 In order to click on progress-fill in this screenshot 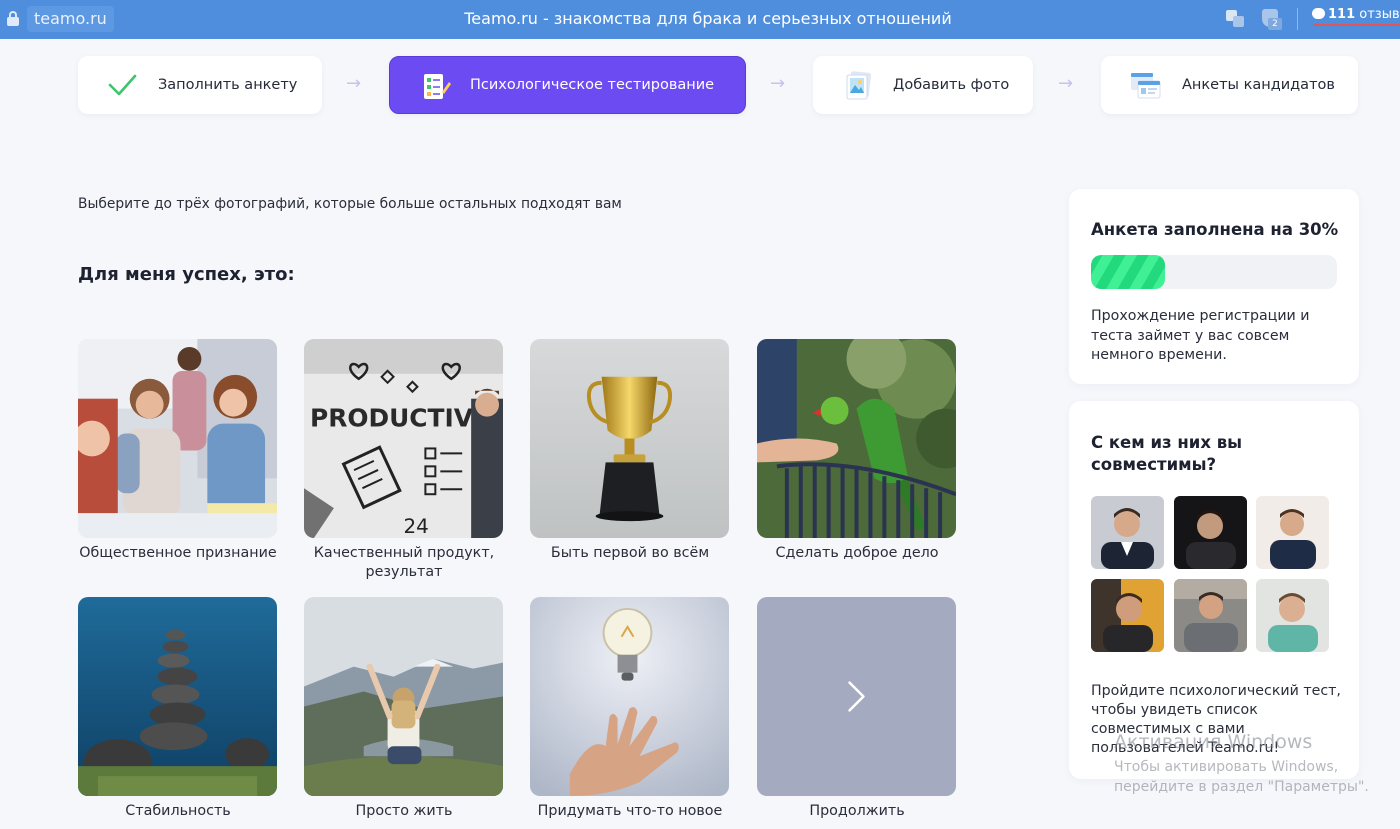, I will do `click(1128, 272)`.